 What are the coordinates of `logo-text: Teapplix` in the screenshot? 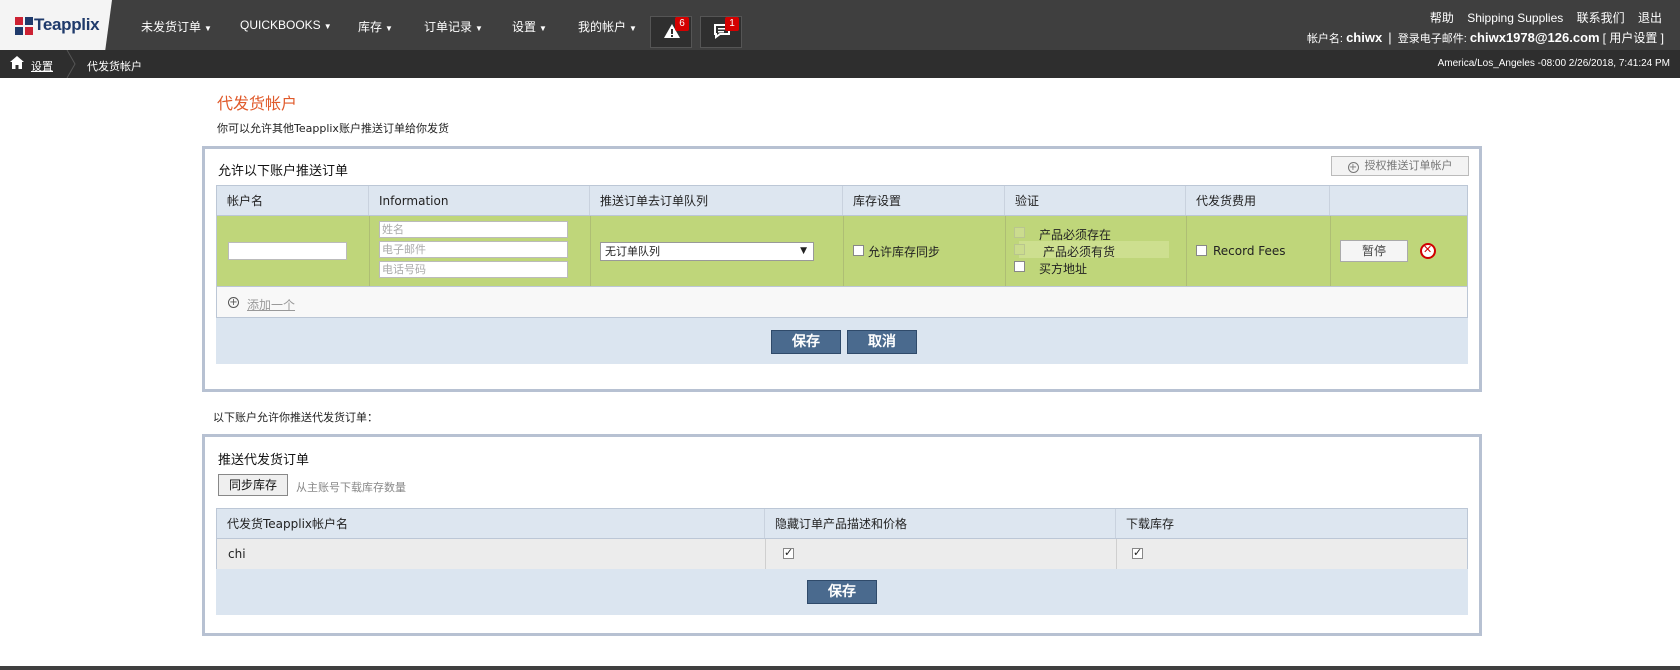 It's located at (67, 24).